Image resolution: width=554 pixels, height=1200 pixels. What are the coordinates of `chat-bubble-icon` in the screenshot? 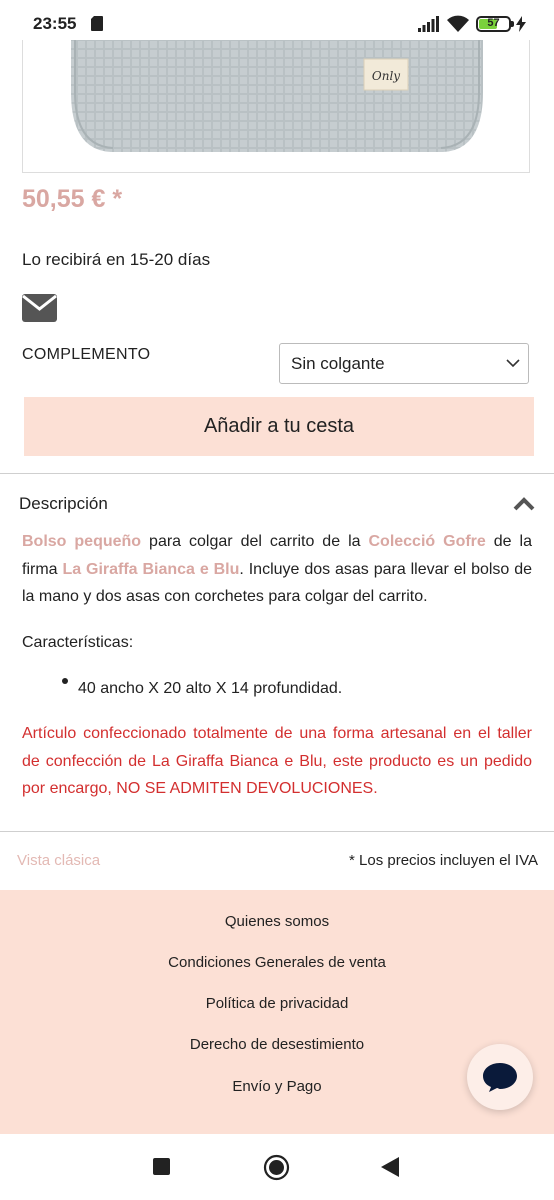 It's located at (500, 1077).